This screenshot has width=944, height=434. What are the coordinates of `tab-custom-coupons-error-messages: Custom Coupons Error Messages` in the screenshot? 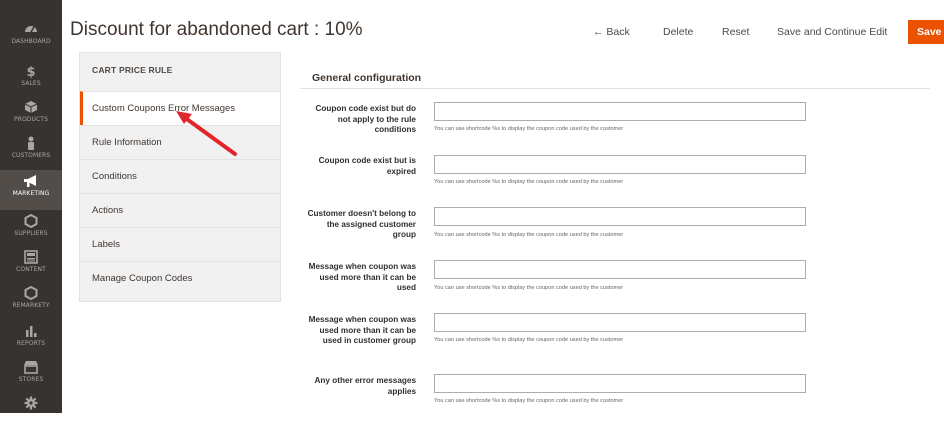 It's located at (180, 108).